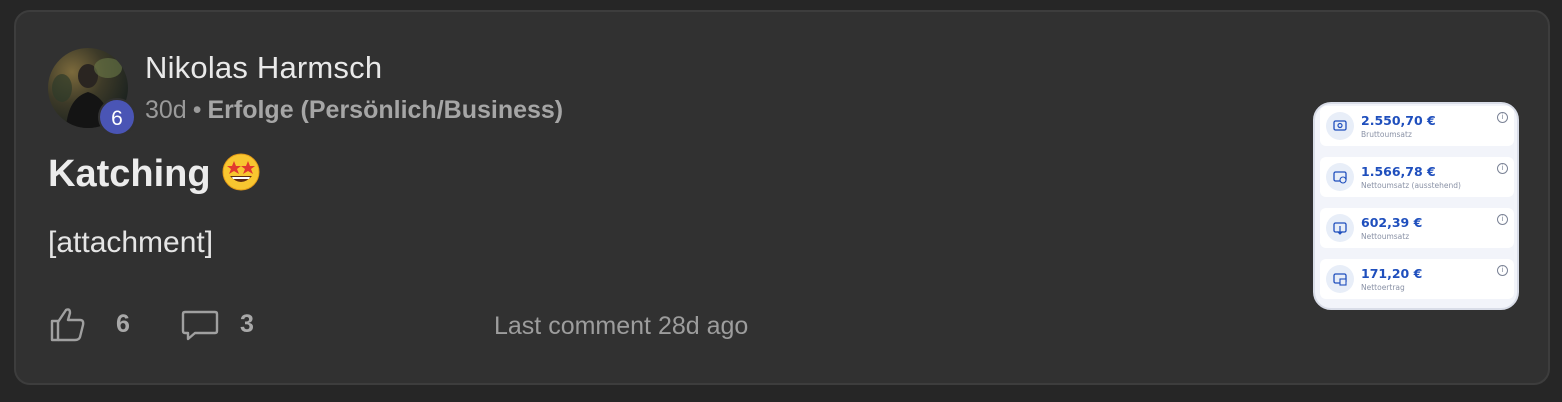  Describe the element at coordinates (129, 174) in the screenshot. I see `post-title-text: Katching` at that location.